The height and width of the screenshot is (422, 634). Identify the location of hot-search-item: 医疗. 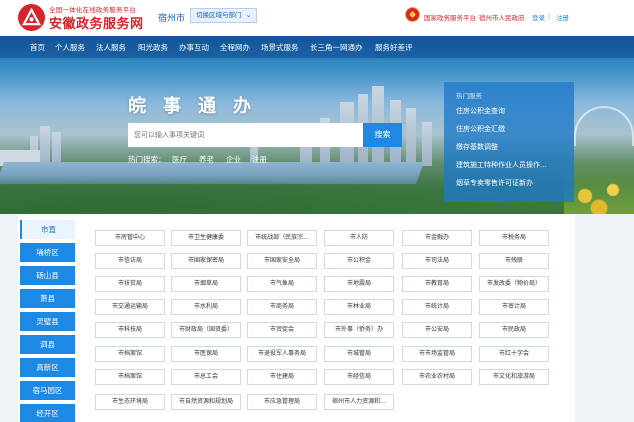
(179, 159).